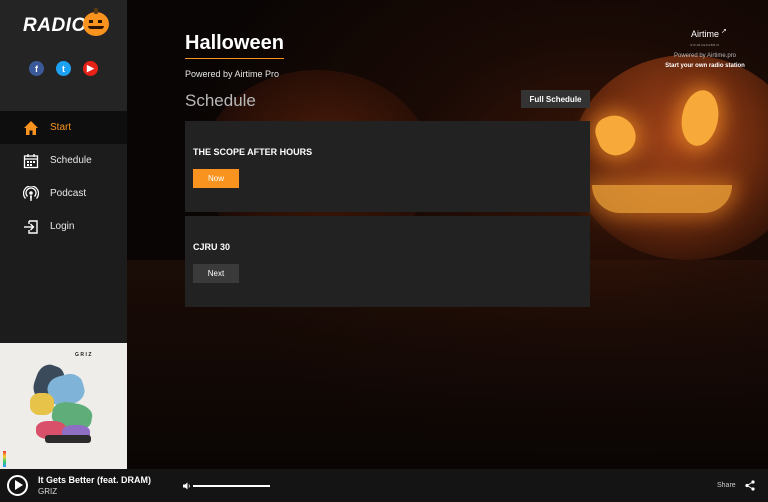  What do you see at coordinates (670, 157) in the screenshot?
I see `pumpkin-right` at bounding box center [670, 157].